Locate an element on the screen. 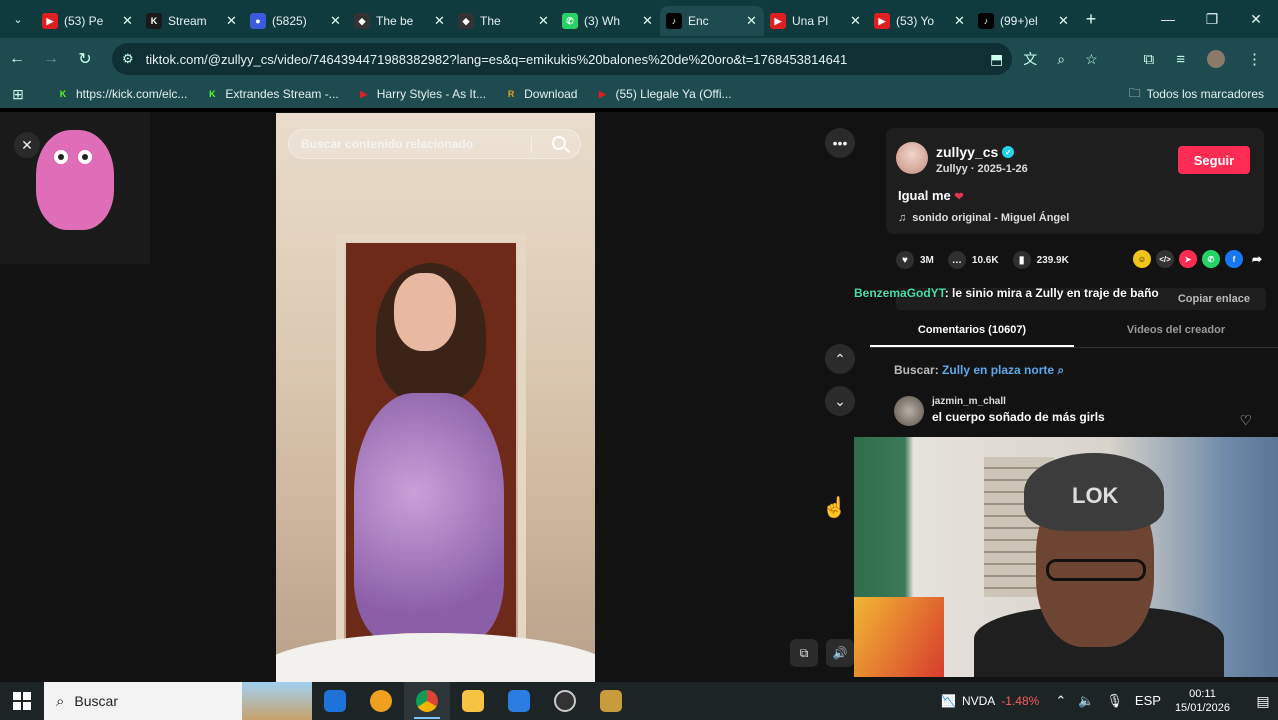 The height and width of the screenshot is (720, 1278). restore-button: ❐ is located at coordinates (1212, 19).